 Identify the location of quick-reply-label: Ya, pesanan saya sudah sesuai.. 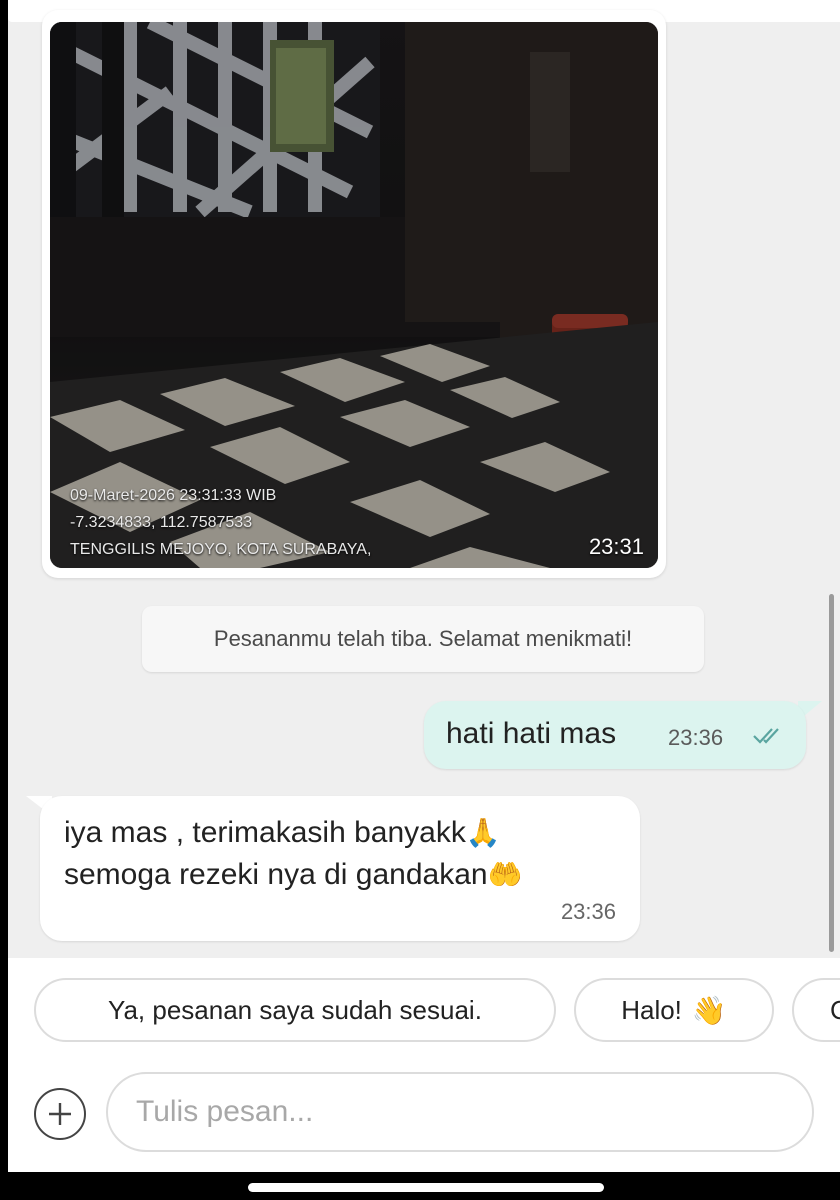
(295, 1009).